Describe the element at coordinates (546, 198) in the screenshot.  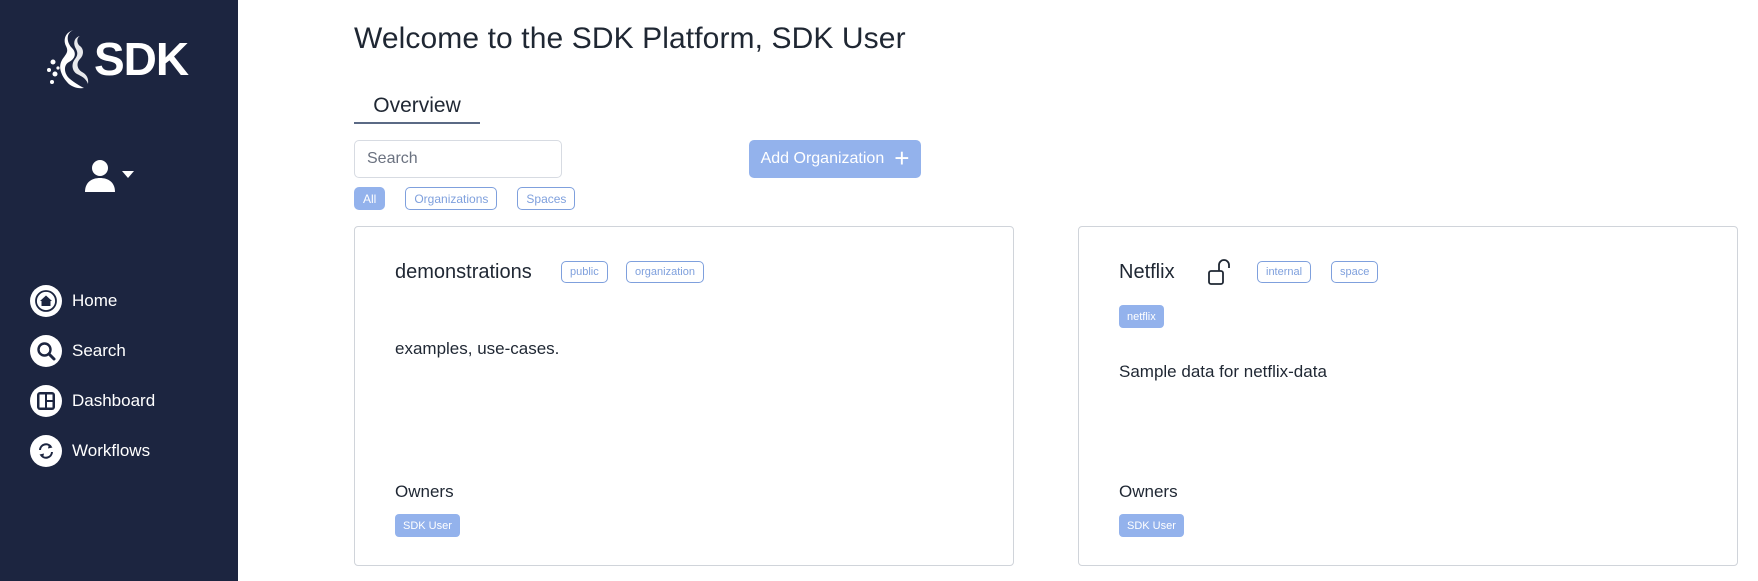
I see `filter-spaces: Spaces` at that location.